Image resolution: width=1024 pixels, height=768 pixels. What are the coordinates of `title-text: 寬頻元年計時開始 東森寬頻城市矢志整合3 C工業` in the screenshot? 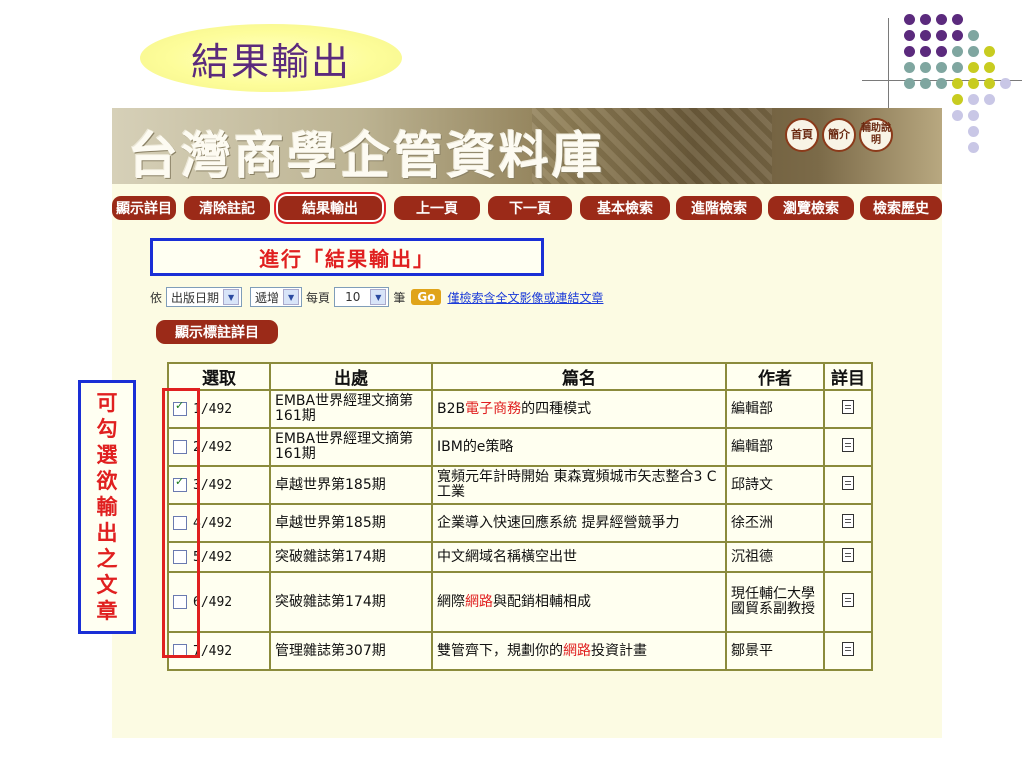 It's located at (577, 484).